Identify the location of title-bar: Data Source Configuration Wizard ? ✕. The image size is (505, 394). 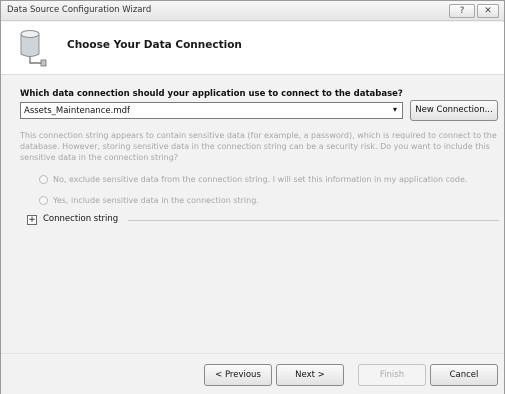
(252, 11).